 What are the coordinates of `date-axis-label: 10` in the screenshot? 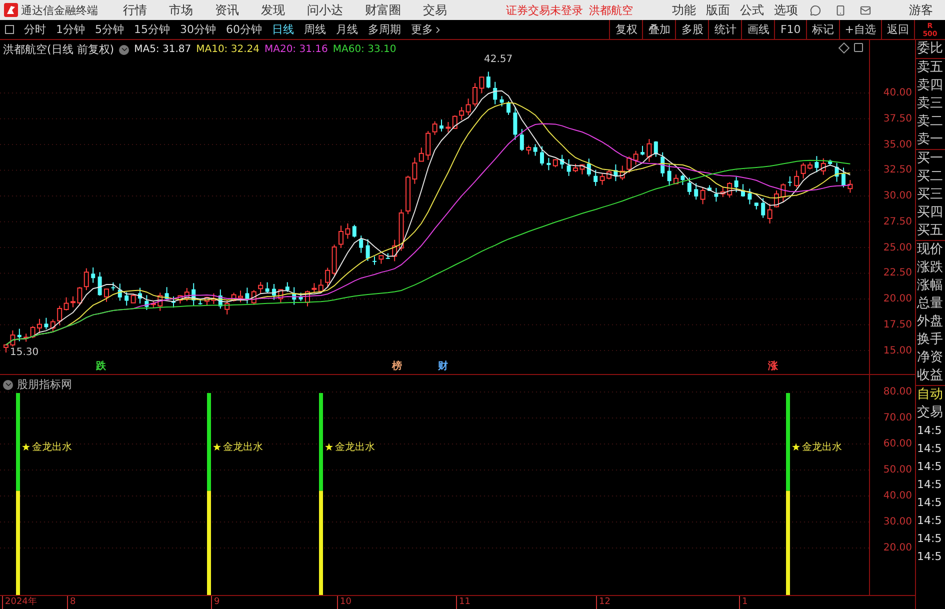 It's located at (344, 602).